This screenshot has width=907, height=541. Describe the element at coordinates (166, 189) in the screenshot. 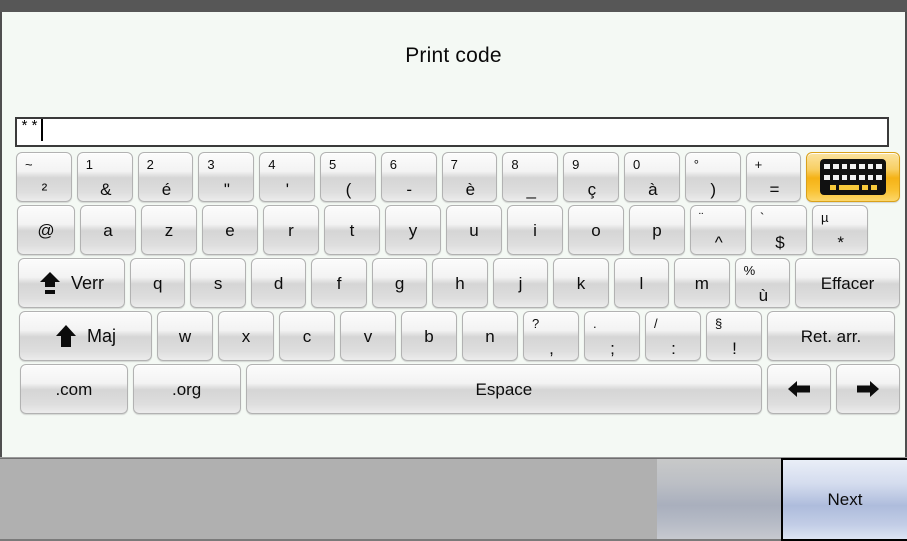

I see `key-2-eacute-label: é` at that location.